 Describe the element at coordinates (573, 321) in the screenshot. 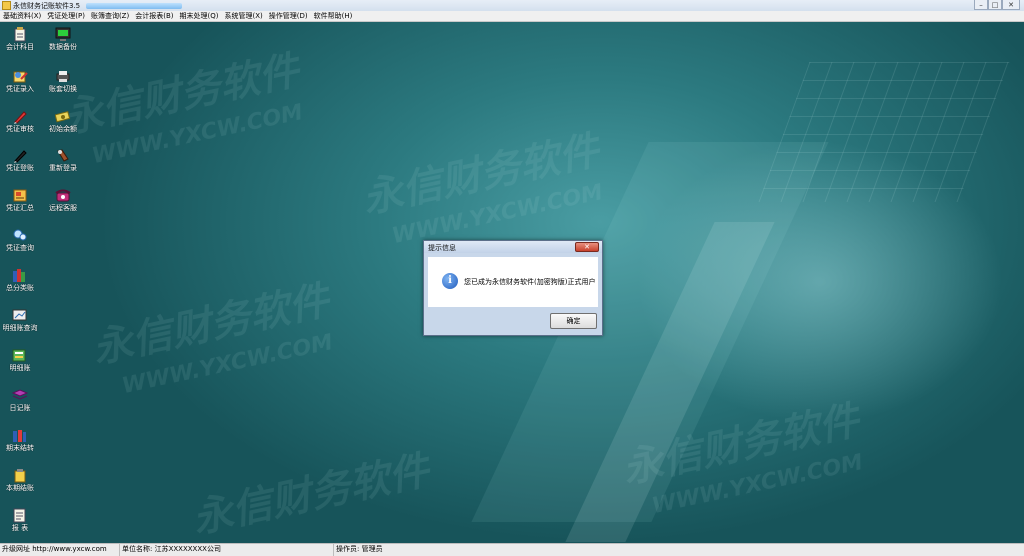

I see `ok-button: 确定` at that location.